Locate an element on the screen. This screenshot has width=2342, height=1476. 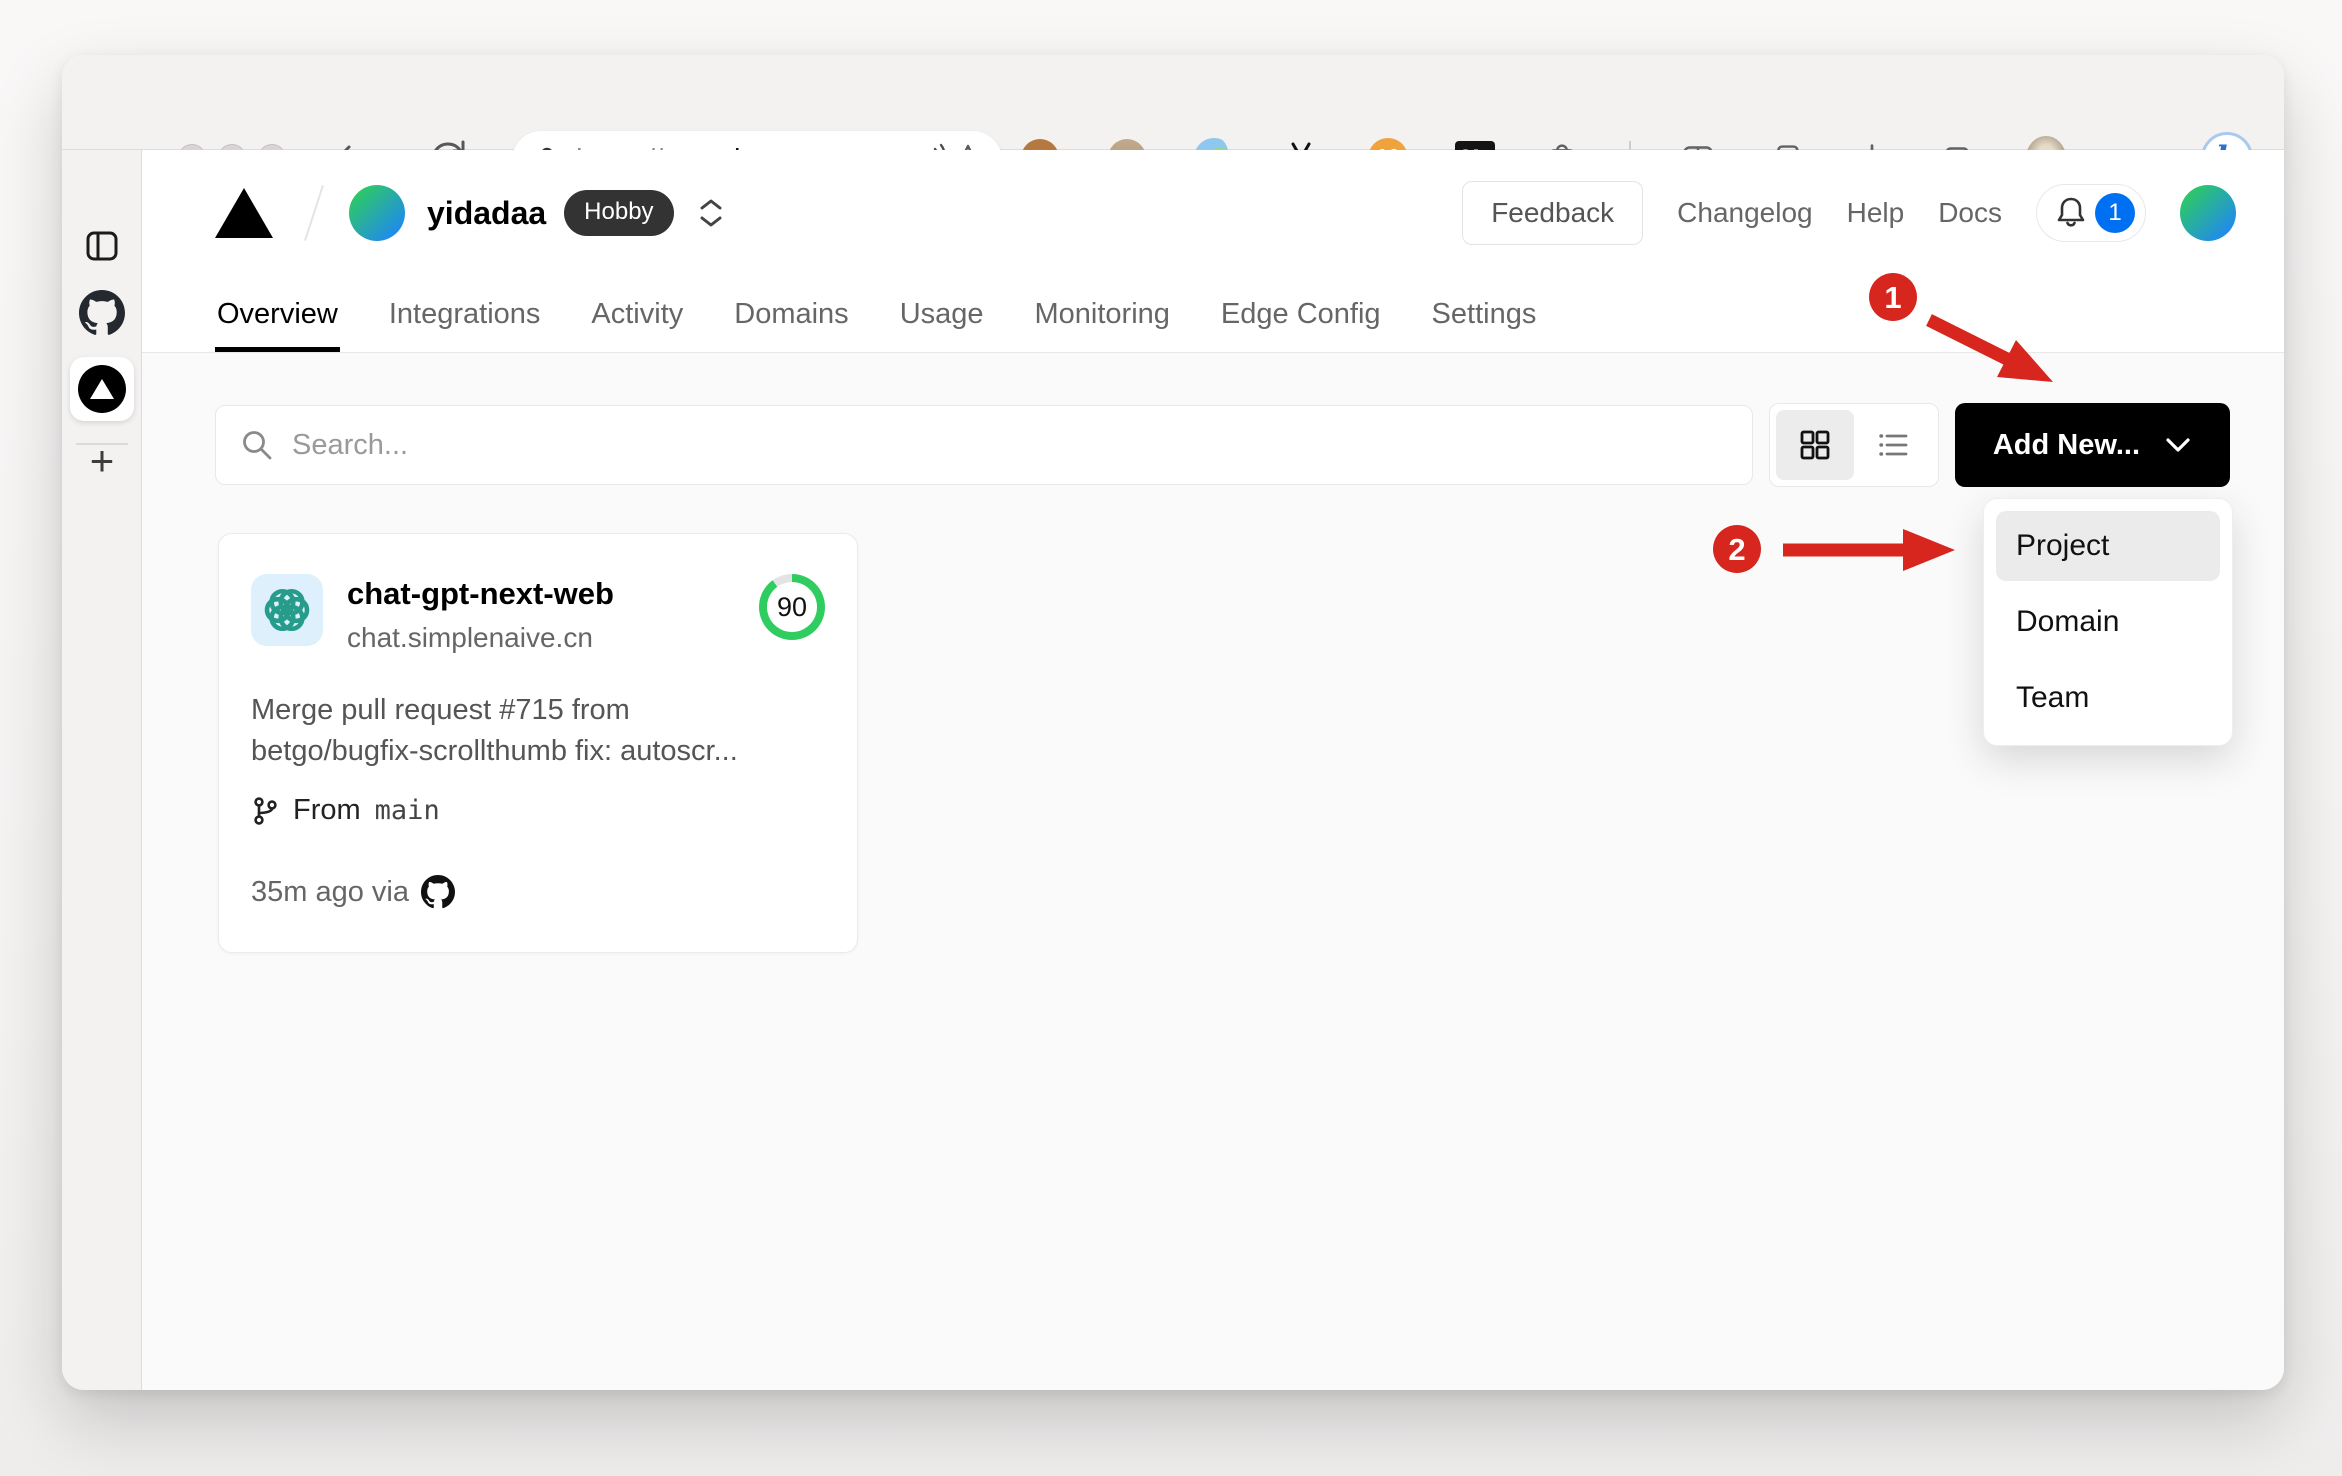
help-link: Help is located at coordinates (1876, 213).